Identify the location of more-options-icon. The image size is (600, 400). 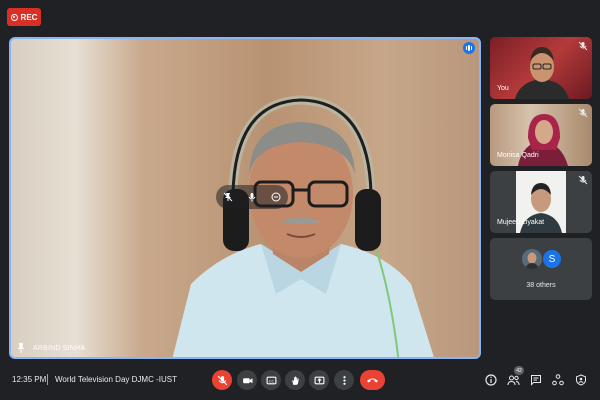
(344, 380).